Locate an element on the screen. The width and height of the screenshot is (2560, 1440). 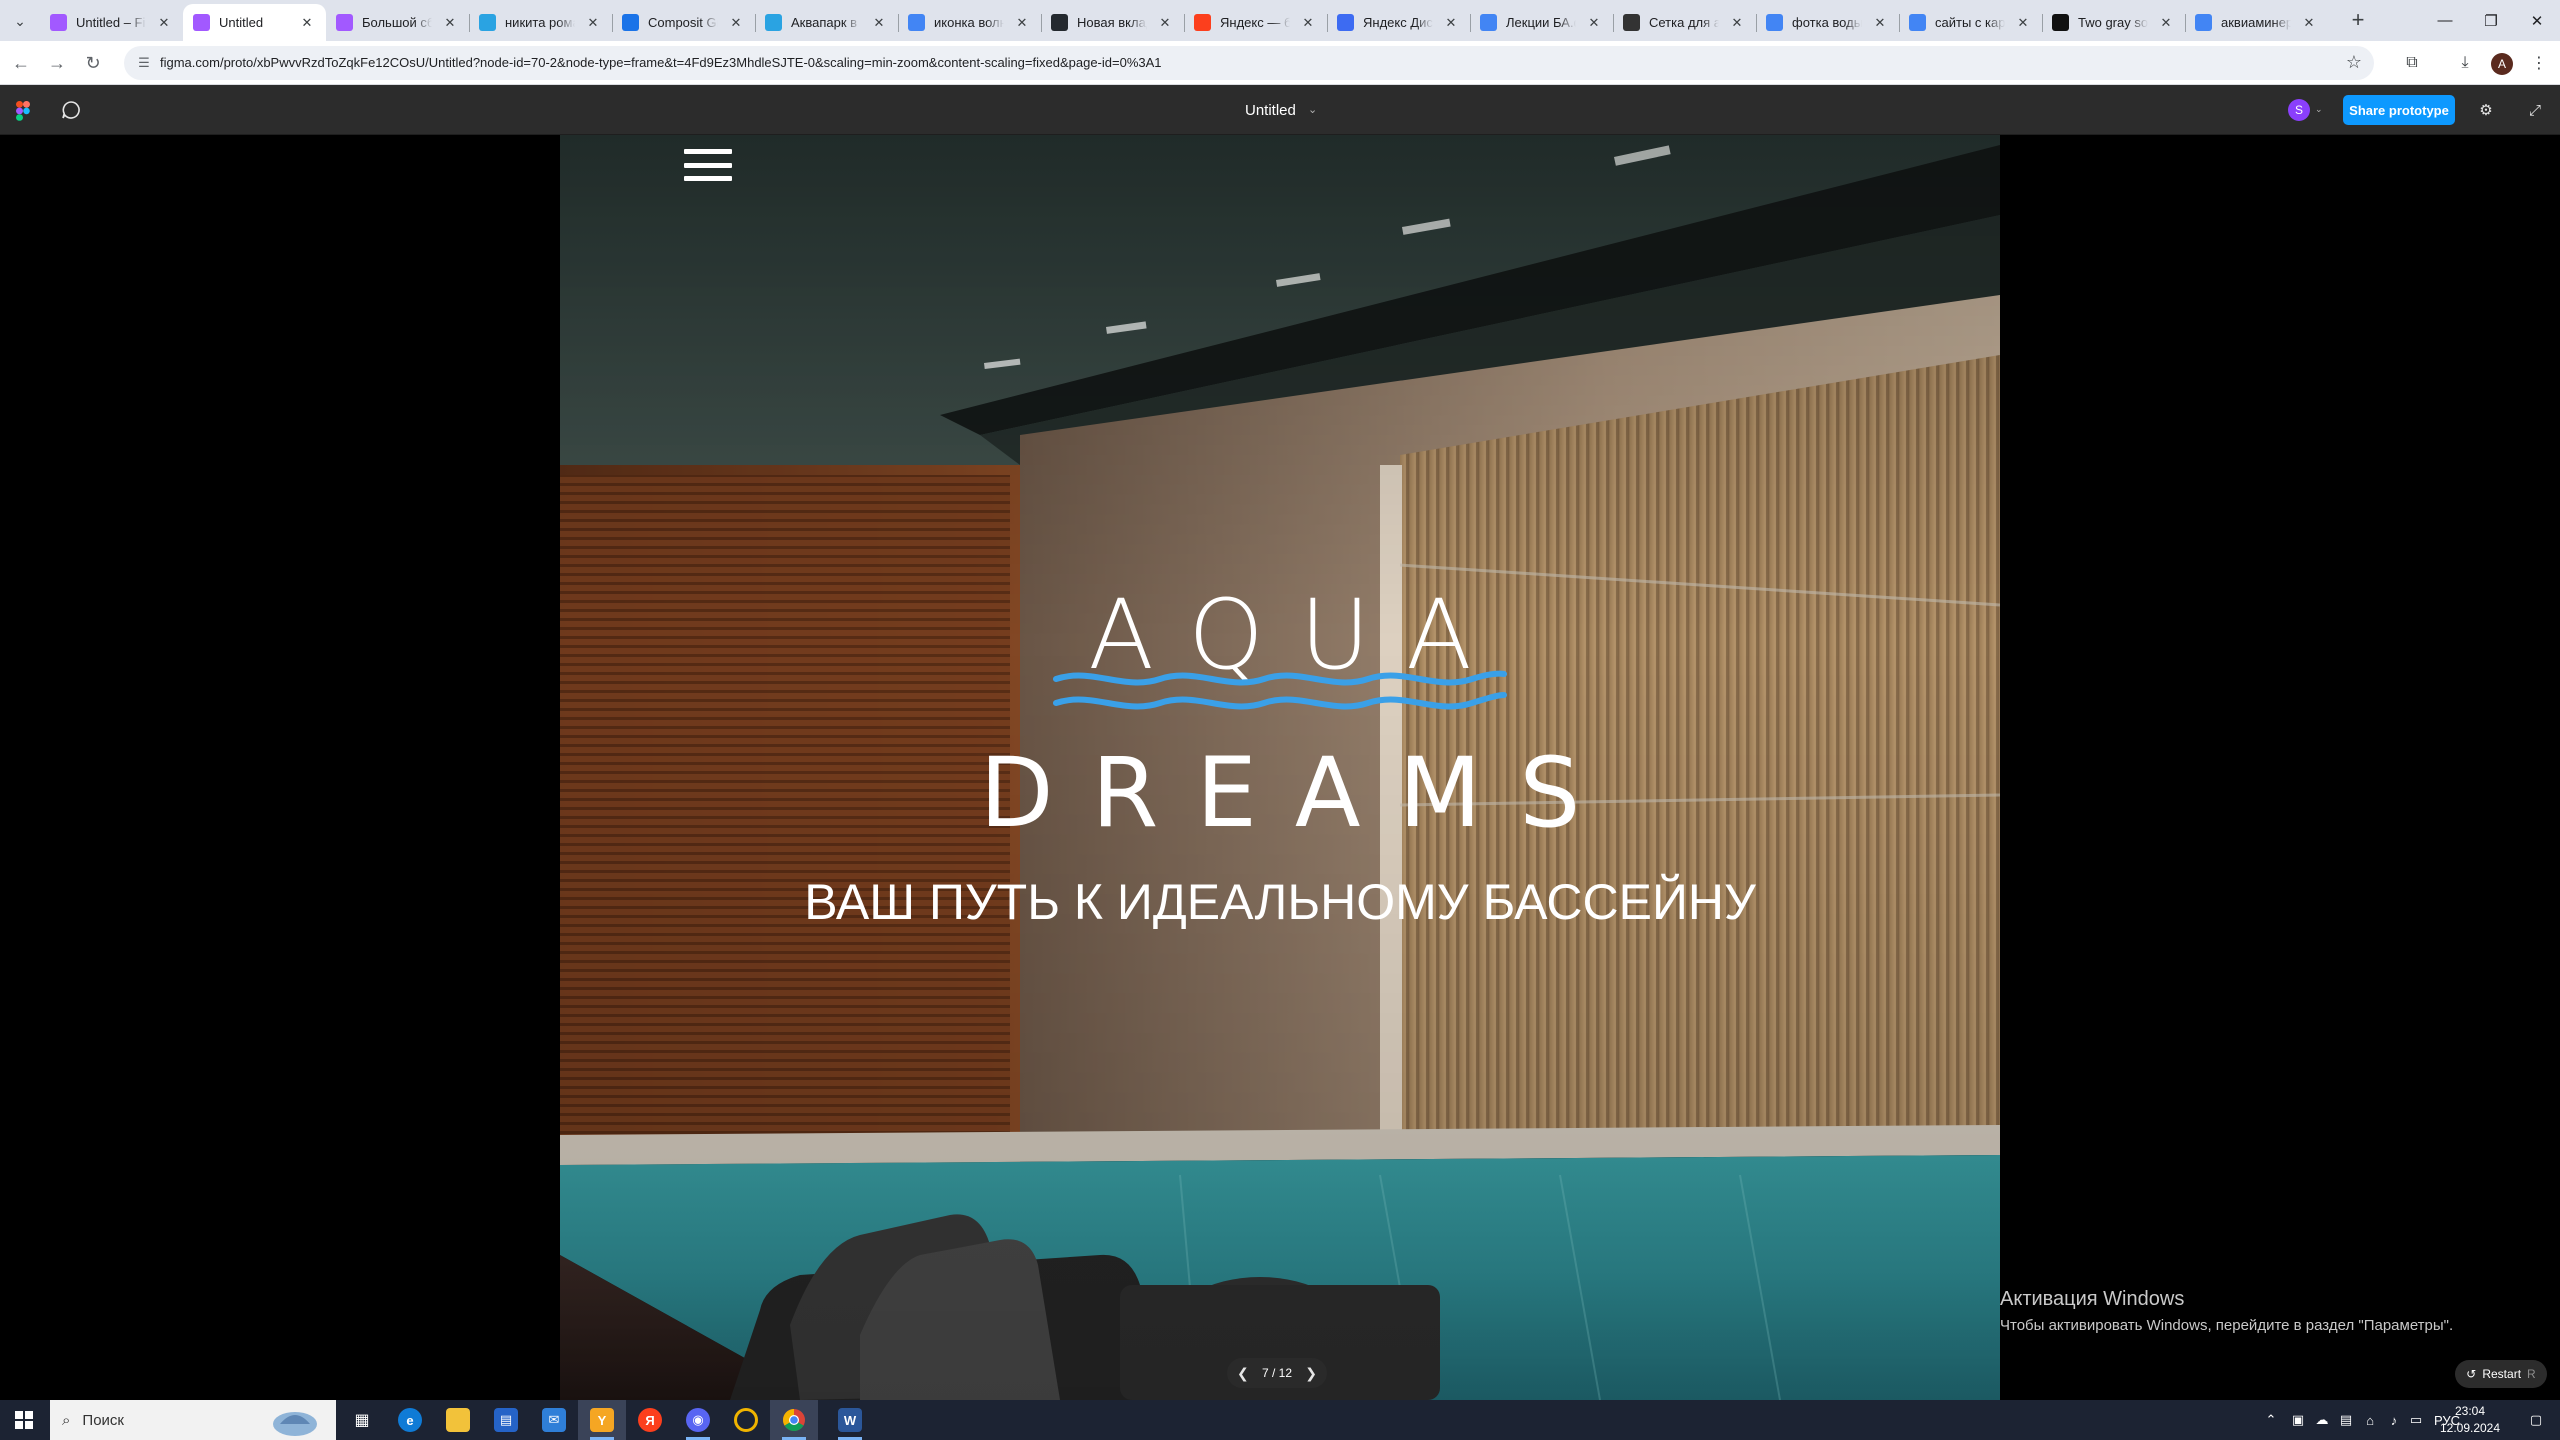
clock-time: 23:04 is located at coordinates (2470, 1411).